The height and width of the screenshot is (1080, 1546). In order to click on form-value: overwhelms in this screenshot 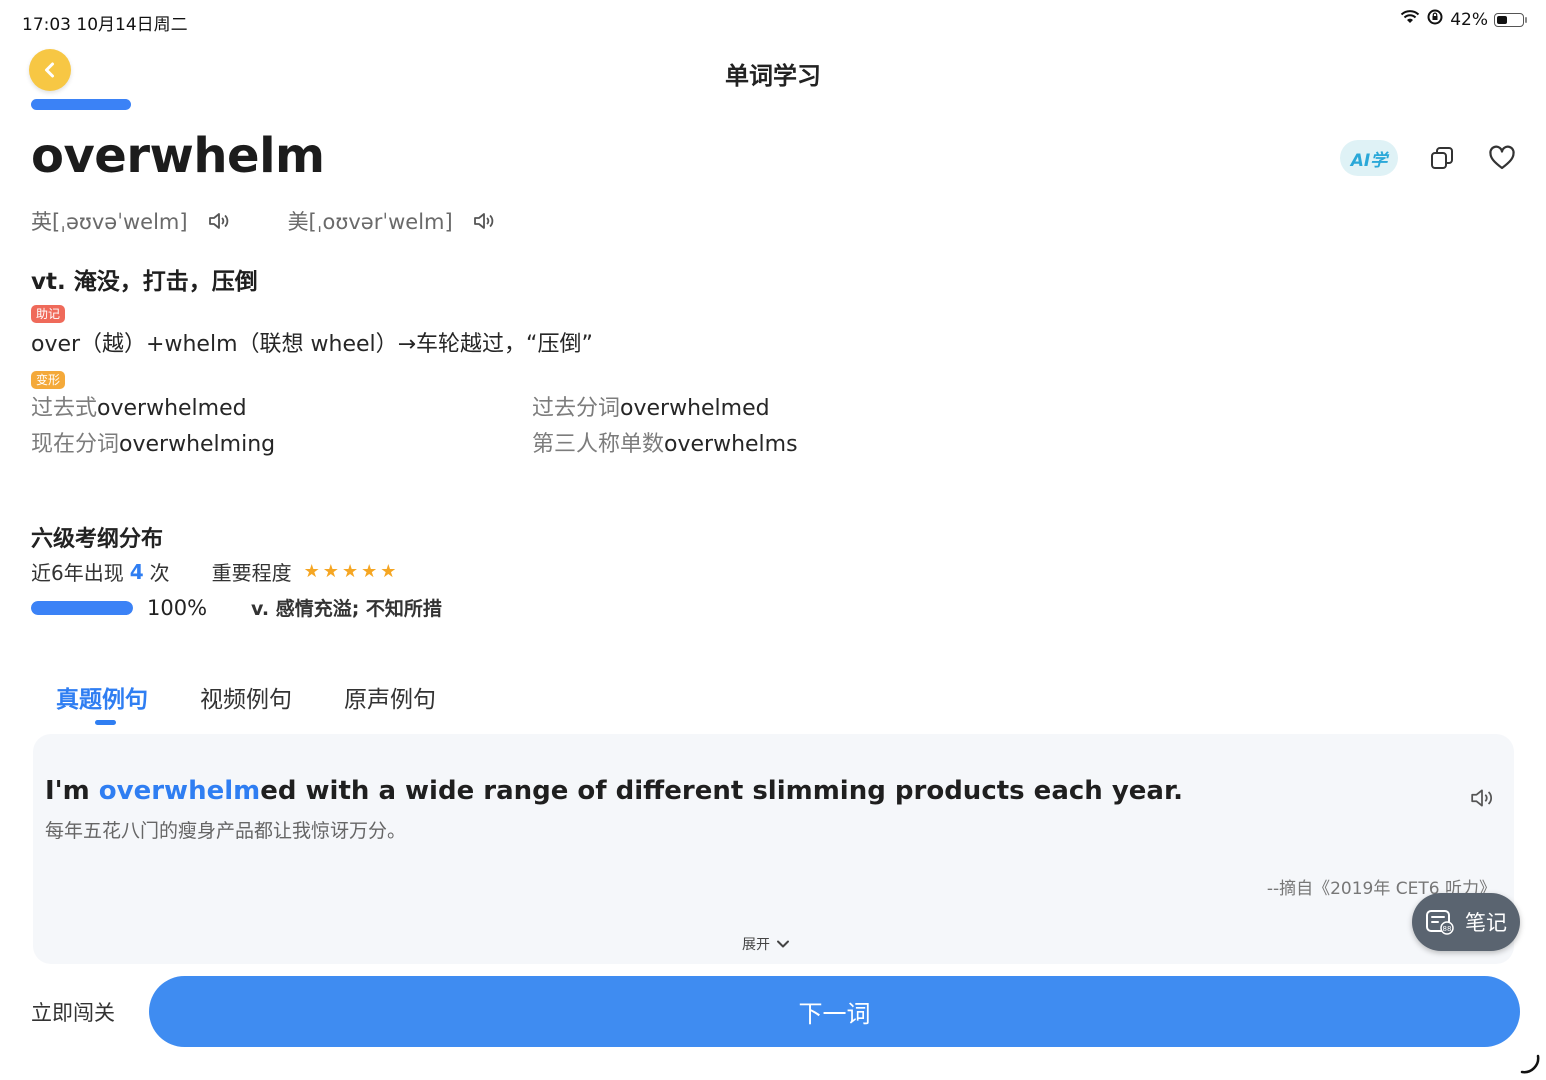, I will do `click(731, 444)`.